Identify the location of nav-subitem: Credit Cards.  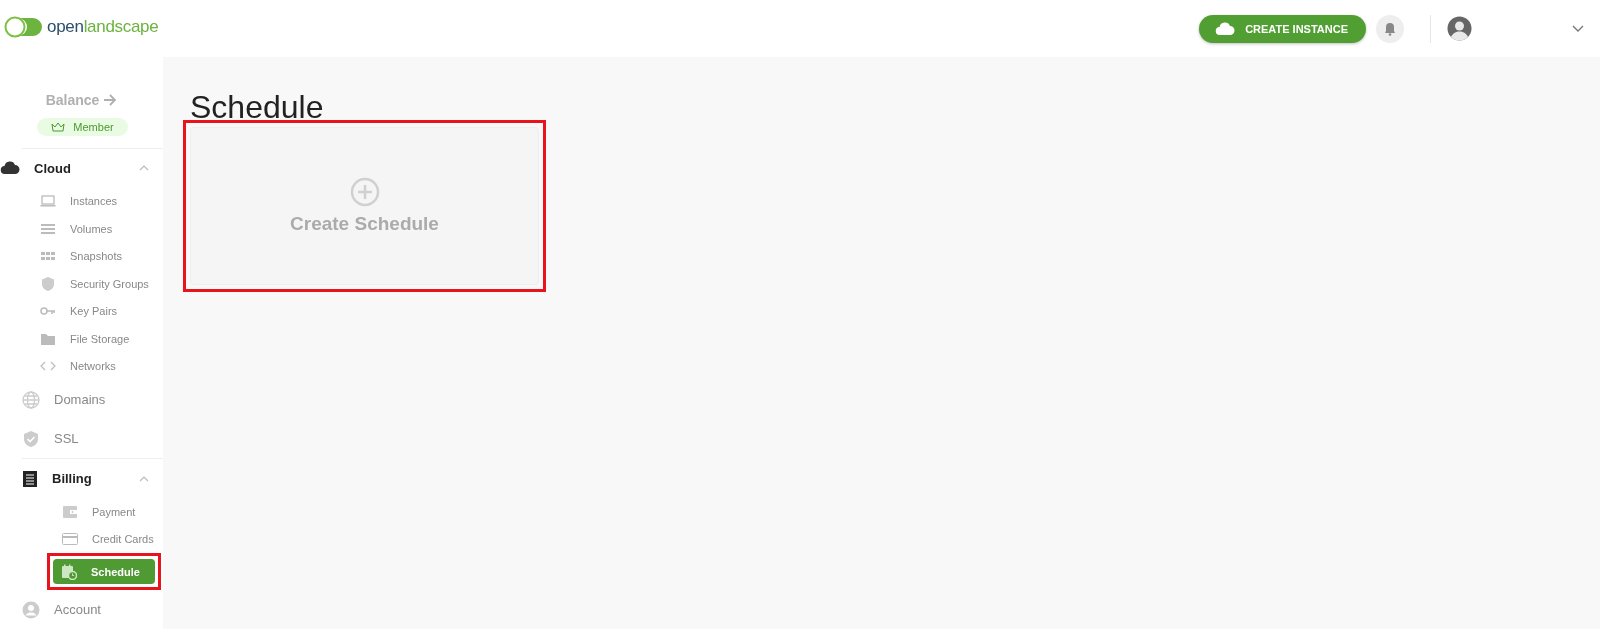
(92, 539).